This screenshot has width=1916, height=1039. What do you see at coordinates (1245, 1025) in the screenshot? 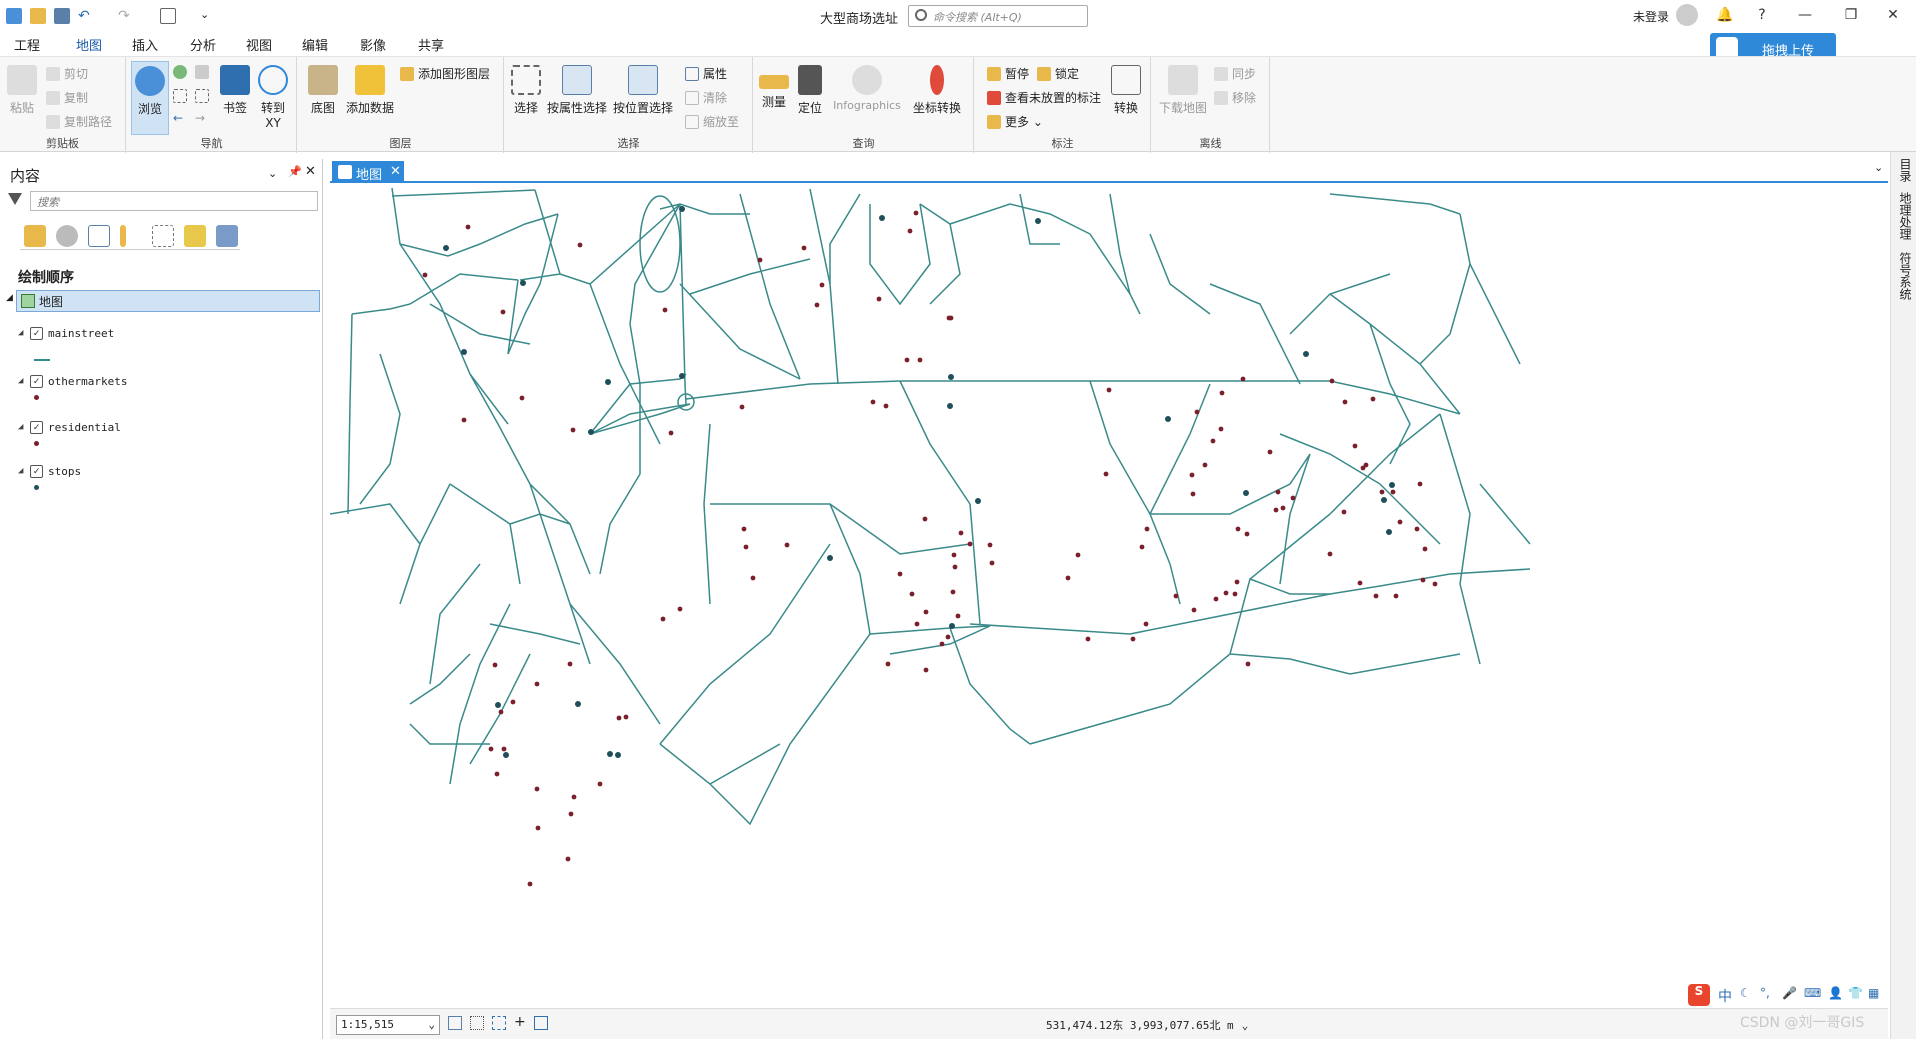
I see `chevron-down-icon: ⌄` at bounding box center [1245, 1025].